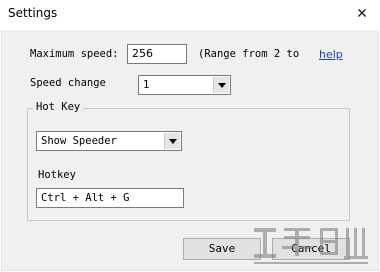  Describe the element at coordinates (58, 107) in the screenshot. I see `hotkey-group-legend: Hot Key` at that location.